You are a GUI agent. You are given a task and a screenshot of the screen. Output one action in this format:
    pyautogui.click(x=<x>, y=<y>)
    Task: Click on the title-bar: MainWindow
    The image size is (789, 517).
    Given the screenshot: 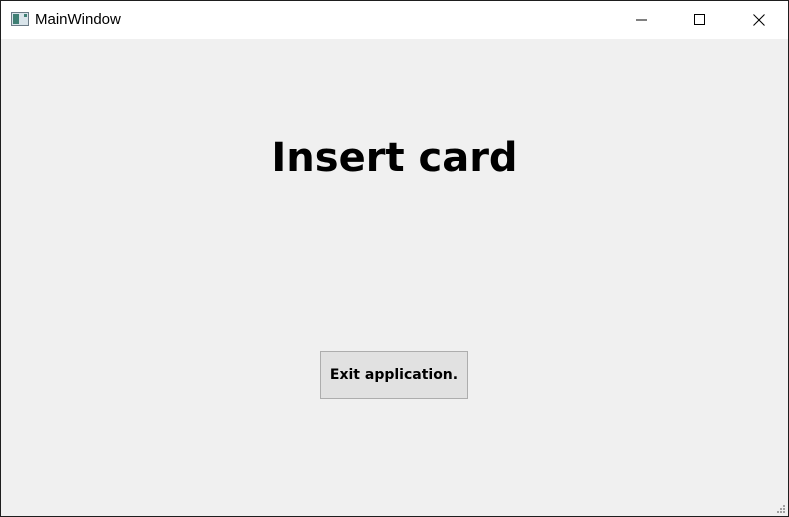 What is the action you would take?
    pyautogui.click(x=394, y=20)
    